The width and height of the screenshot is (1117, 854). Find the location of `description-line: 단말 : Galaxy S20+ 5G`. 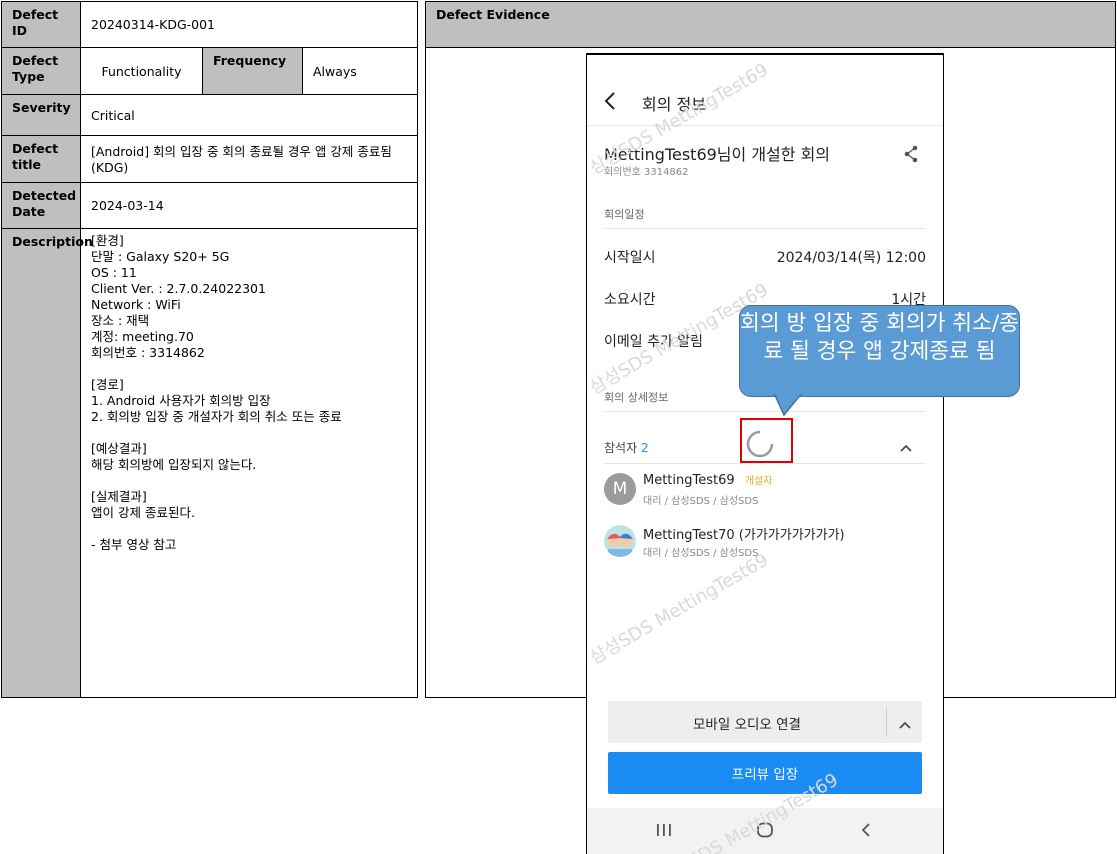

description-line: 단말 : Galaxy S20+ 5G is located at coordinates (160, 256).